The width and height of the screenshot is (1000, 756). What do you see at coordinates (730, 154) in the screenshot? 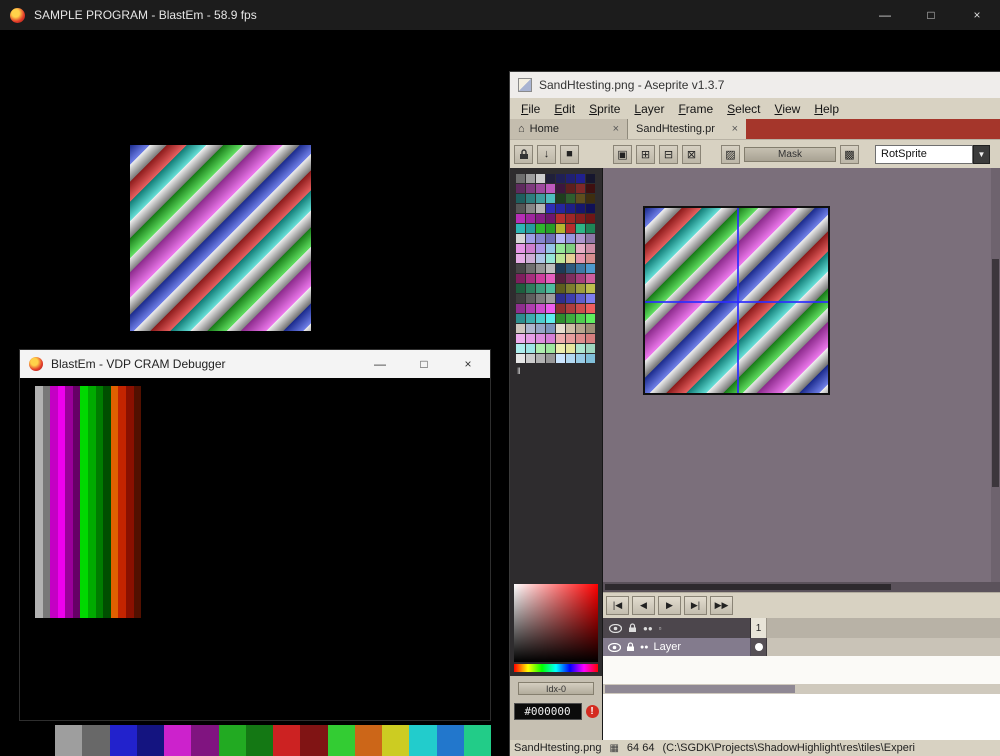
I see `pattern-button: ▨` at bounding box center [730, 154].